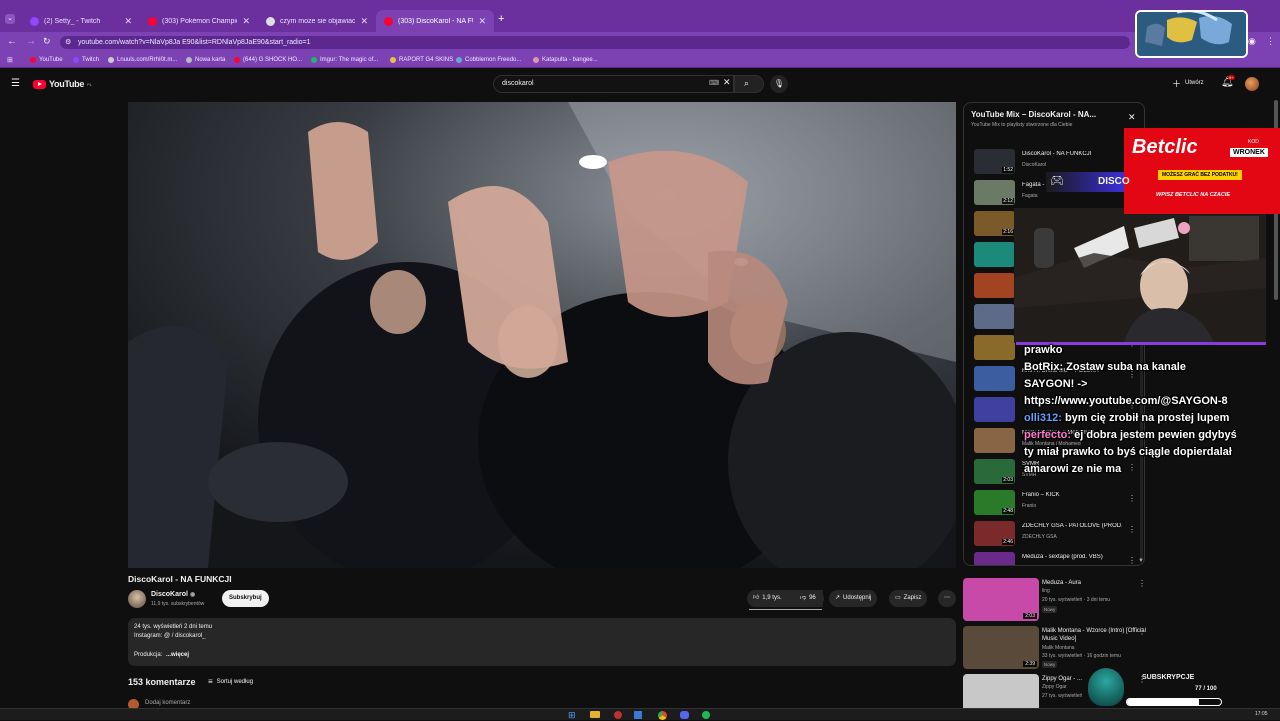 The height and width of the screenshot is (721, 1280). What do you see at coordinates (317, 21) in the screenshot?
I see `browser-tab-3: czym moze sie objawiac uczeni ✕` at bounding box center [317, 21].